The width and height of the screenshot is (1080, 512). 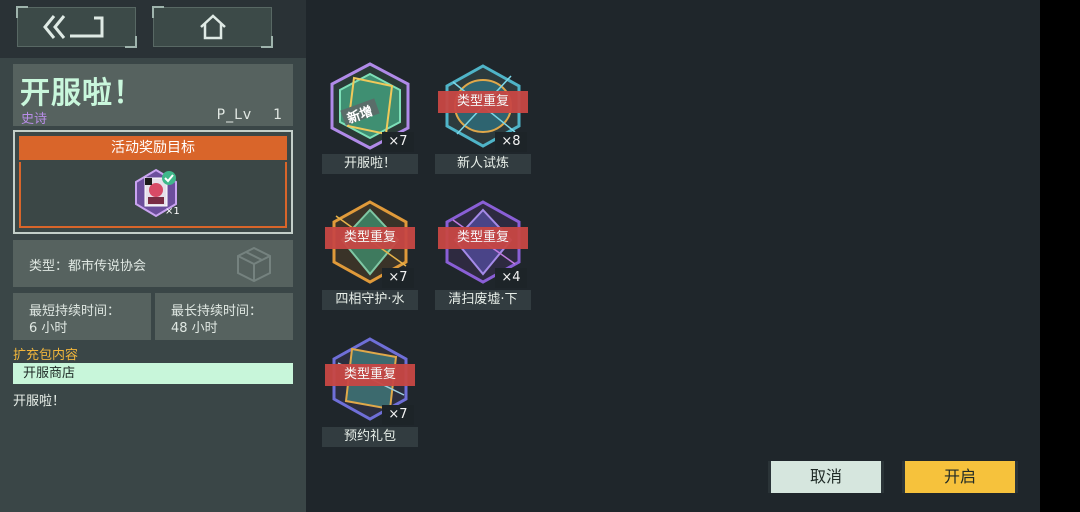 What do you see at coordinates (48, 328) in the screenshot?
I see `min-duration-value: 6 小时` at bounding box center [48, 328].